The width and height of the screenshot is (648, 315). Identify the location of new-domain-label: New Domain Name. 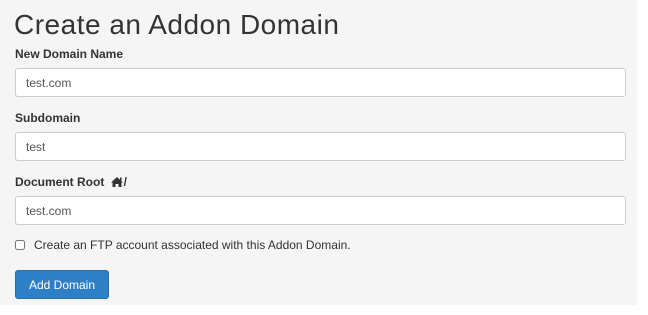
(69, 54).